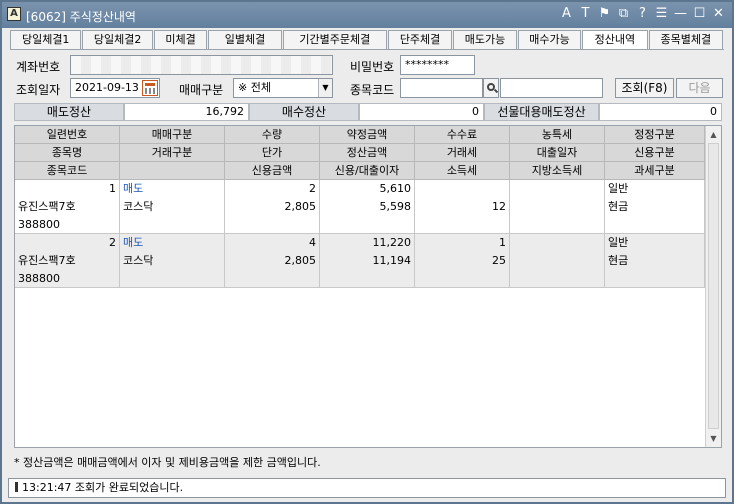 This screenshot has height=504, width=734. I want to click on table-column: 12, so click(462, 207).